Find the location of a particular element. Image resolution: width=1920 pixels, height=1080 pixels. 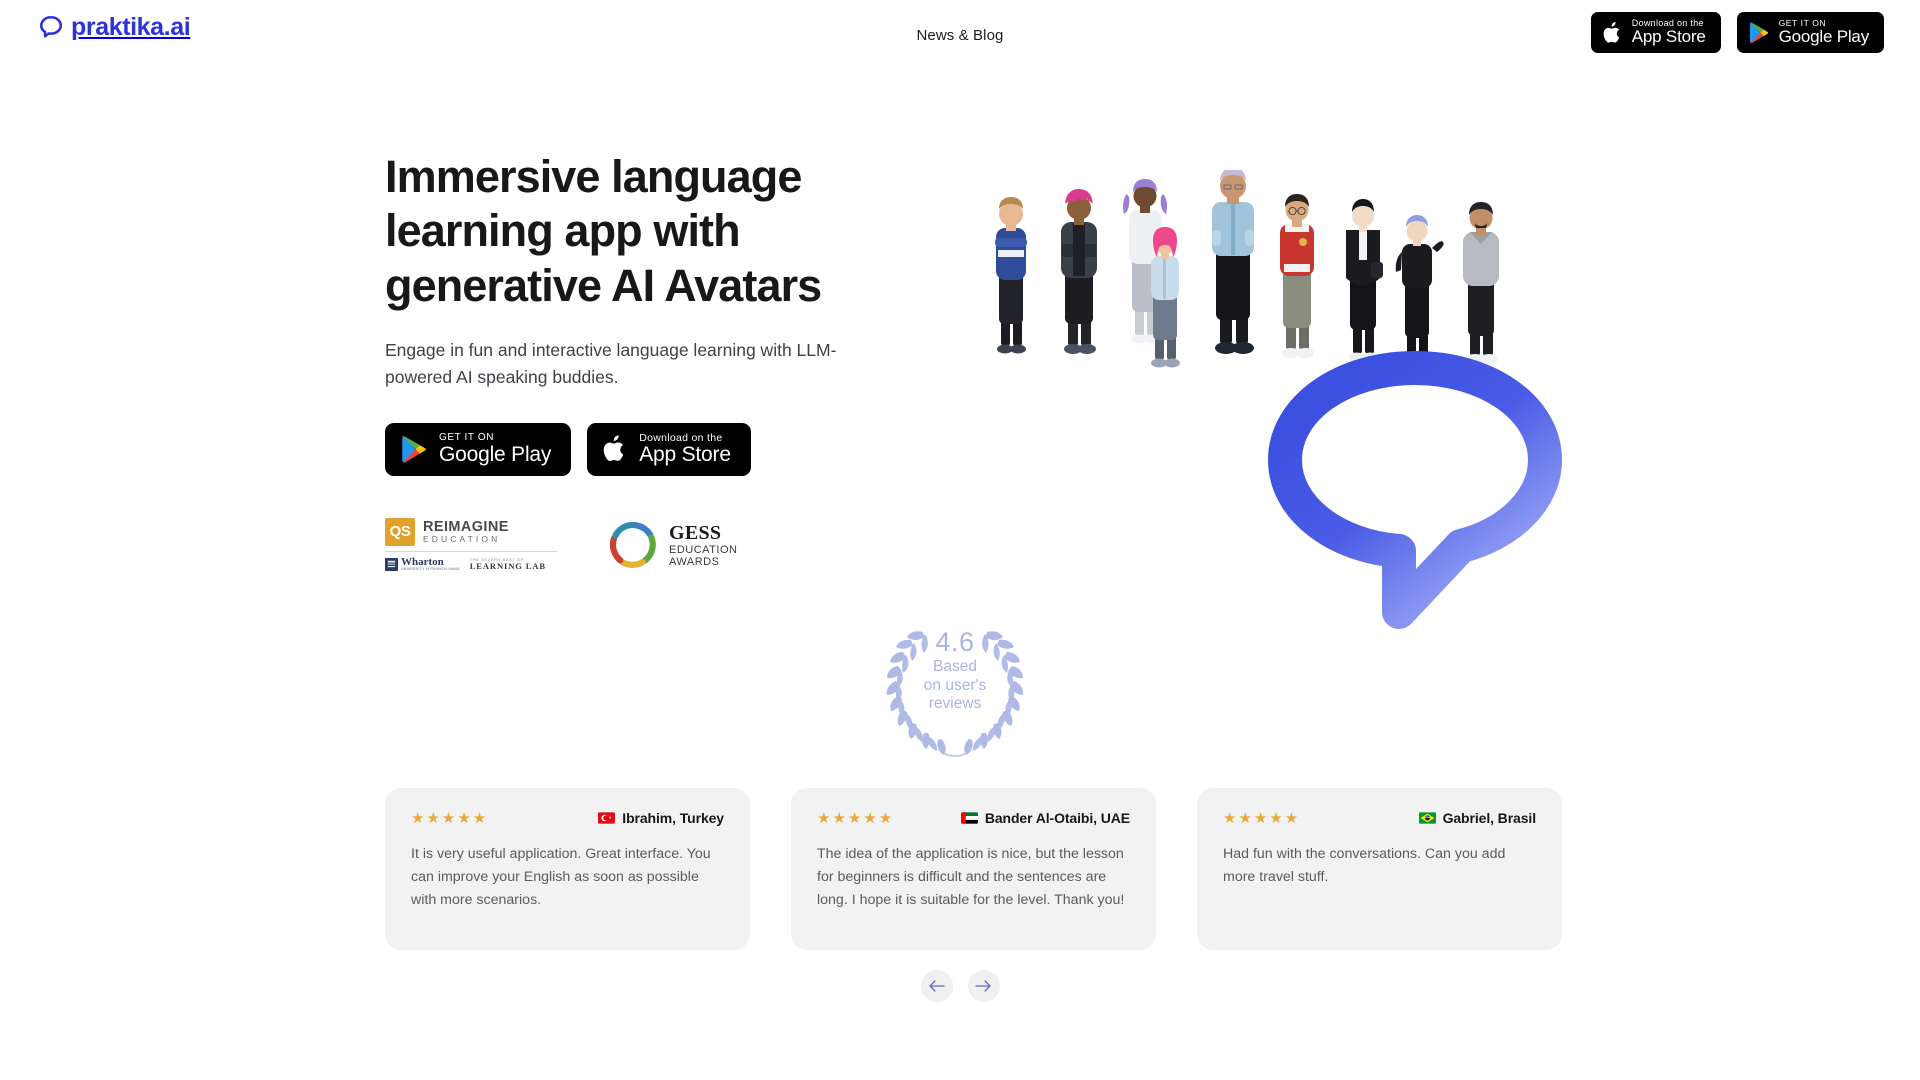

hero-app-store-large-label: App Store is located at coordinates (685, 454).